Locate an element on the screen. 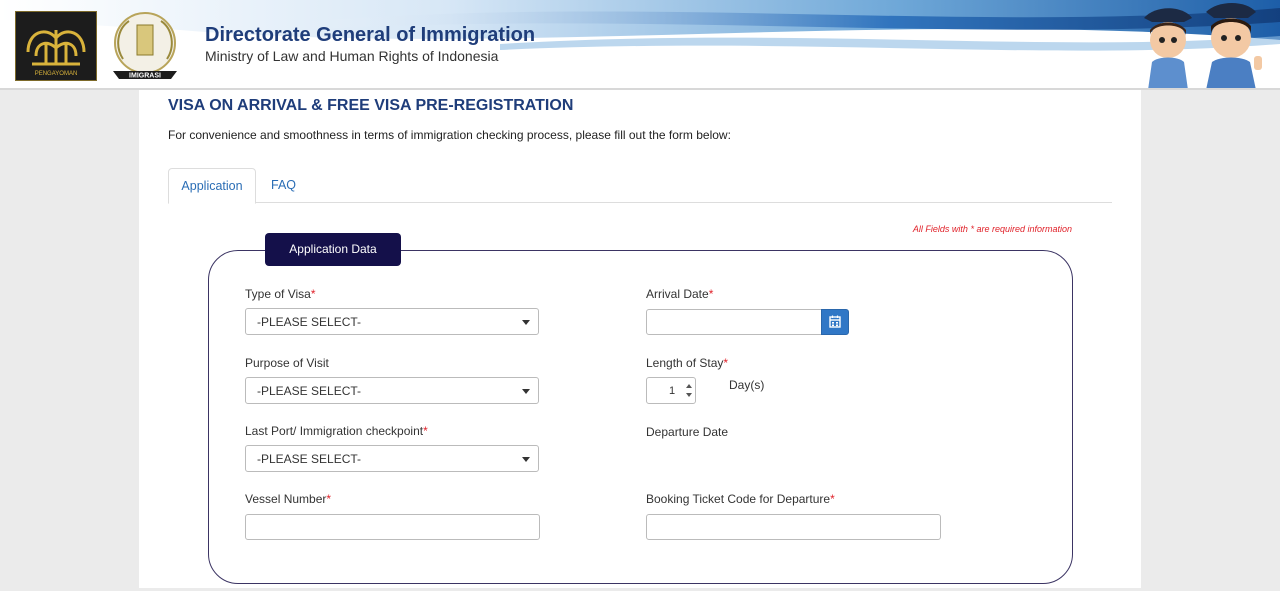 The height and width of the screenshot is (591, 1280). vessel-number-label: Vessel Number* is located at coordinates (288, 499).